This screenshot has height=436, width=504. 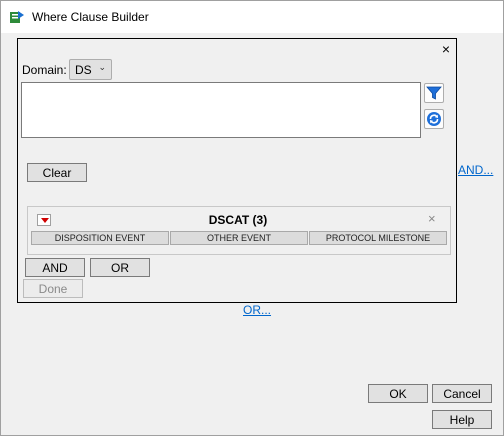 I want to click on app-icon, so click(x=17, y=17).